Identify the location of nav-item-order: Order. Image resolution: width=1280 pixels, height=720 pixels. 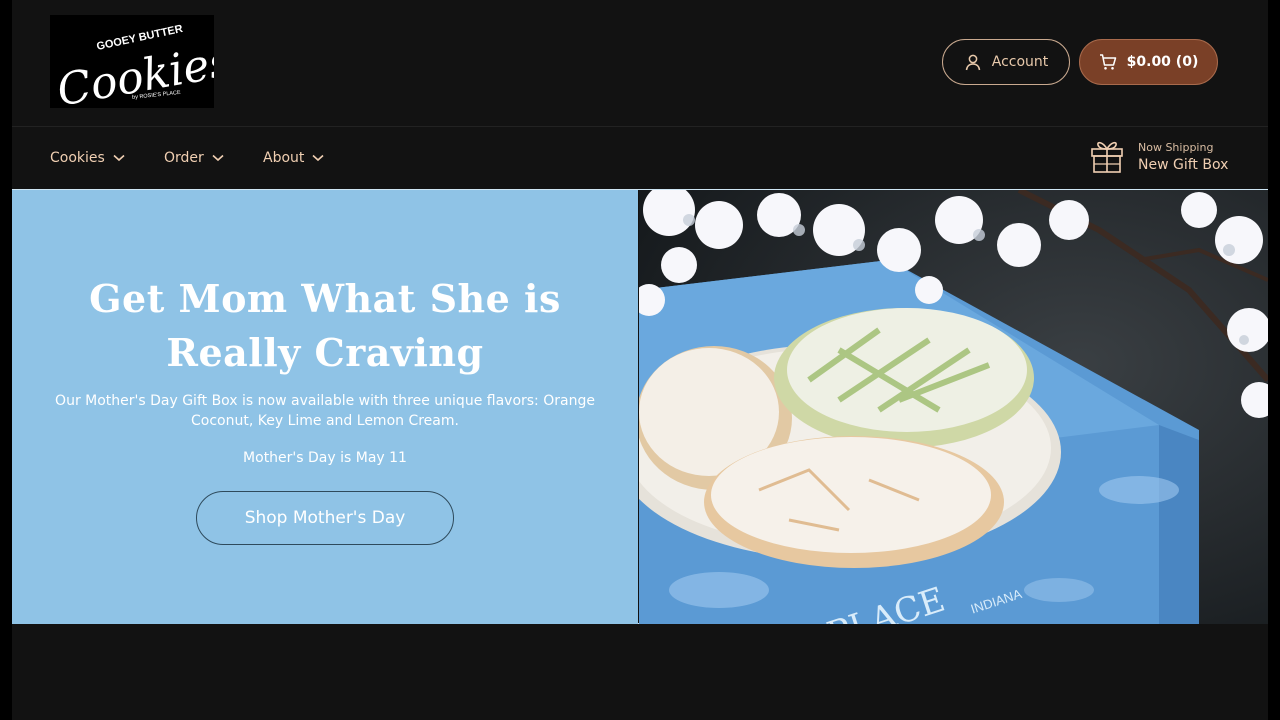
(194, 158).